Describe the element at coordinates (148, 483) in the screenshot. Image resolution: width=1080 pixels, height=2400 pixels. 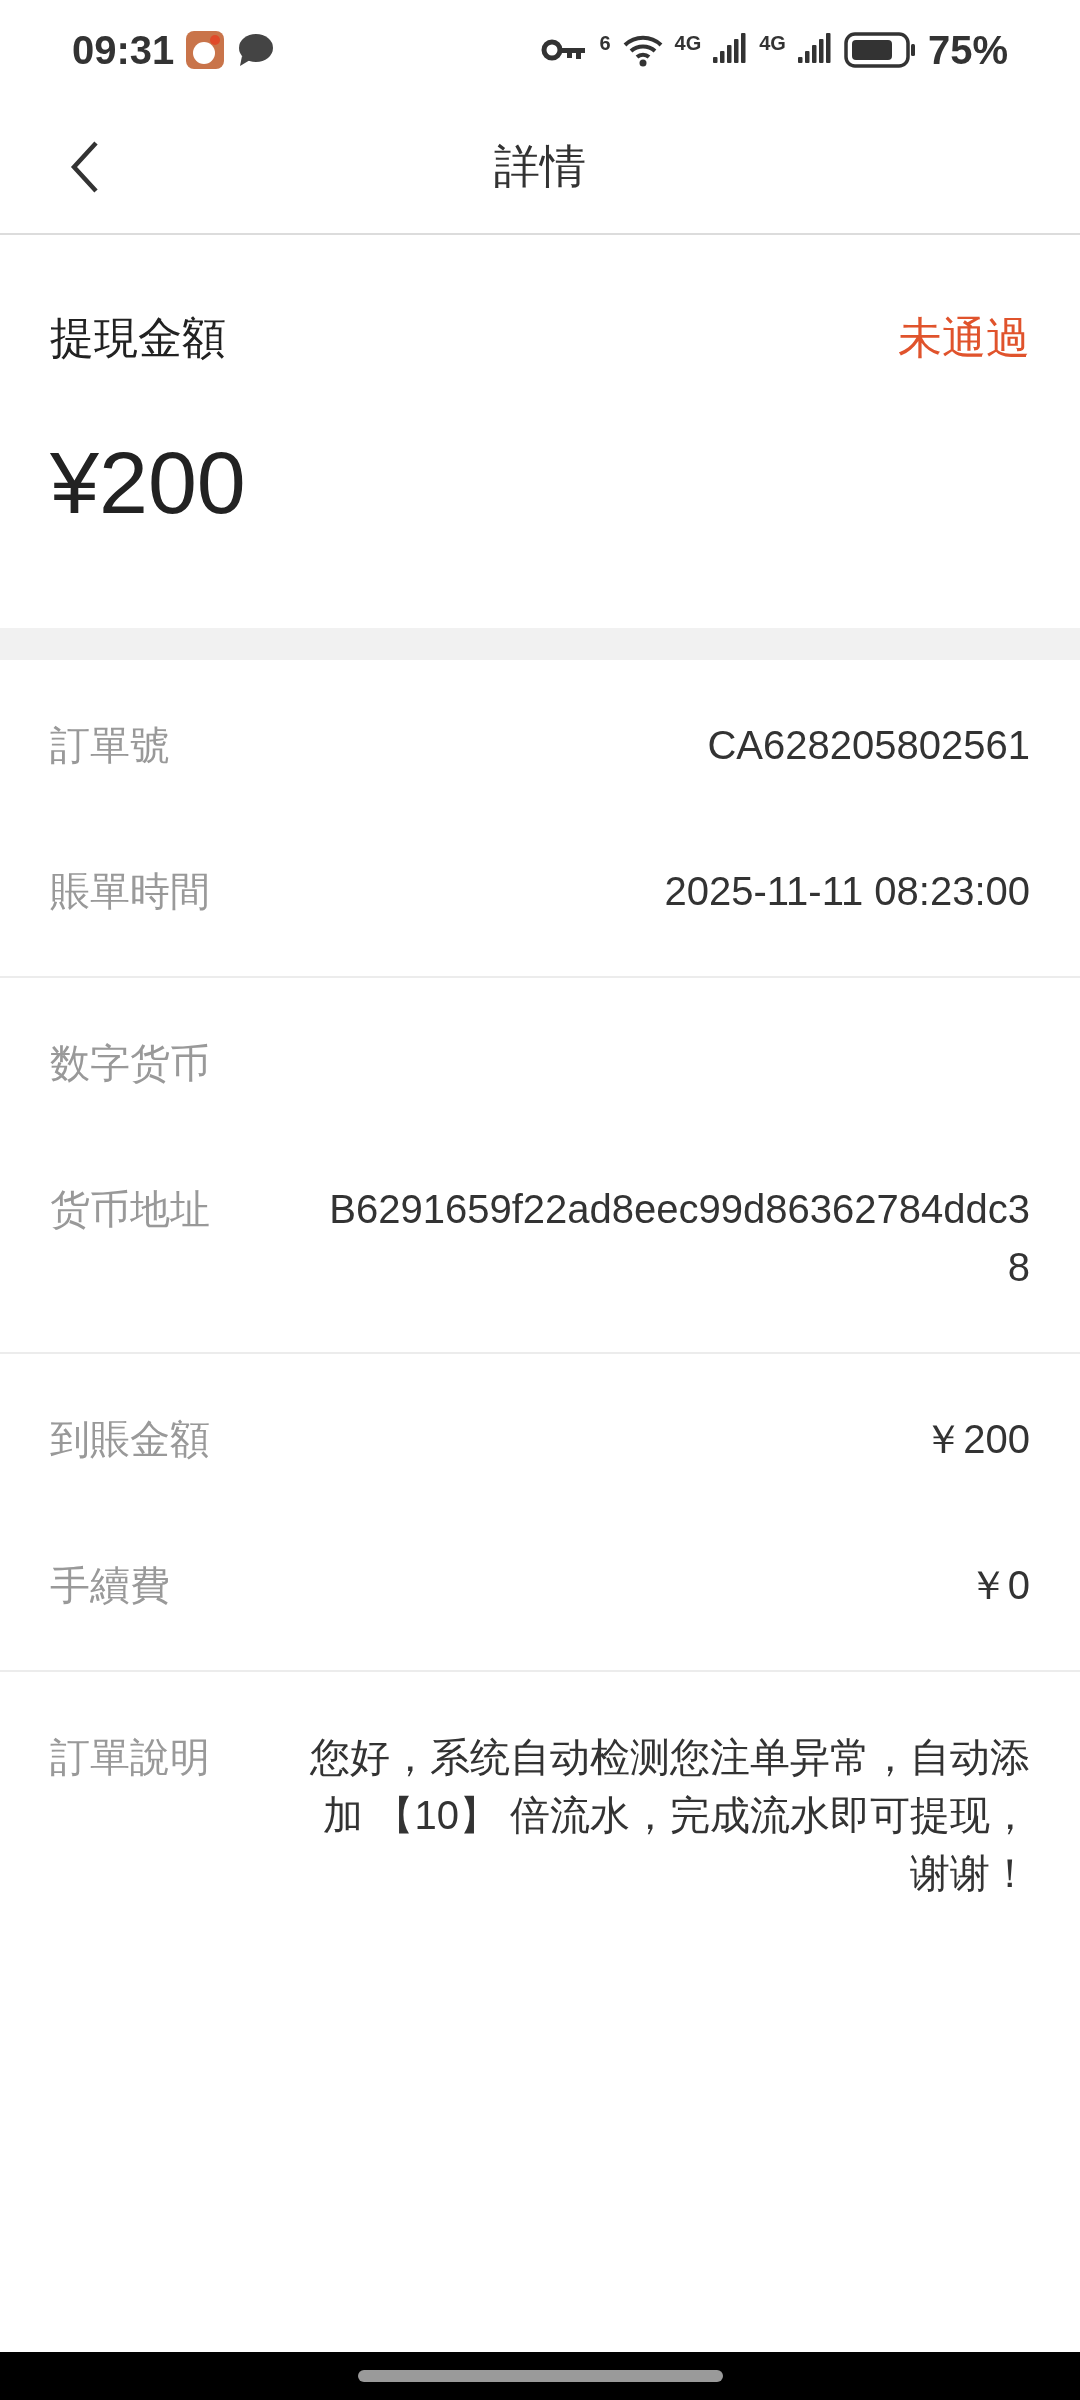
I see `amount-value: ¥200` at that location.